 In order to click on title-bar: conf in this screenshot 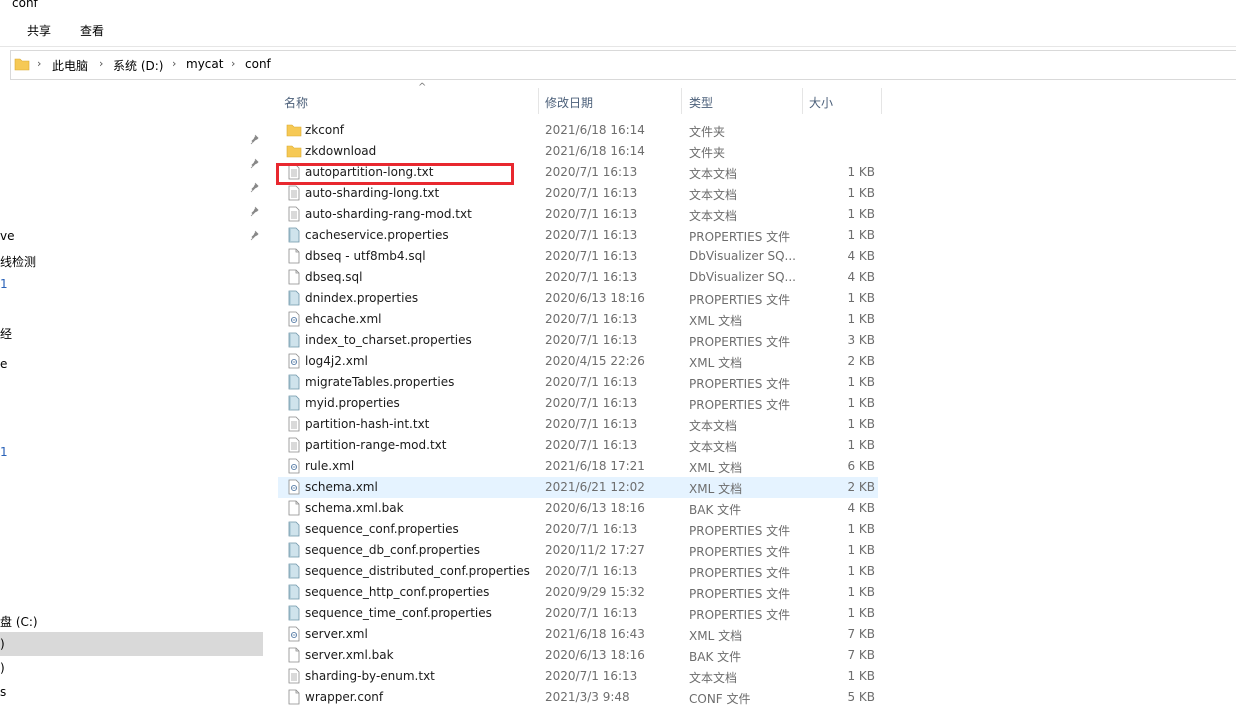, I will do `click(618, 6)`.